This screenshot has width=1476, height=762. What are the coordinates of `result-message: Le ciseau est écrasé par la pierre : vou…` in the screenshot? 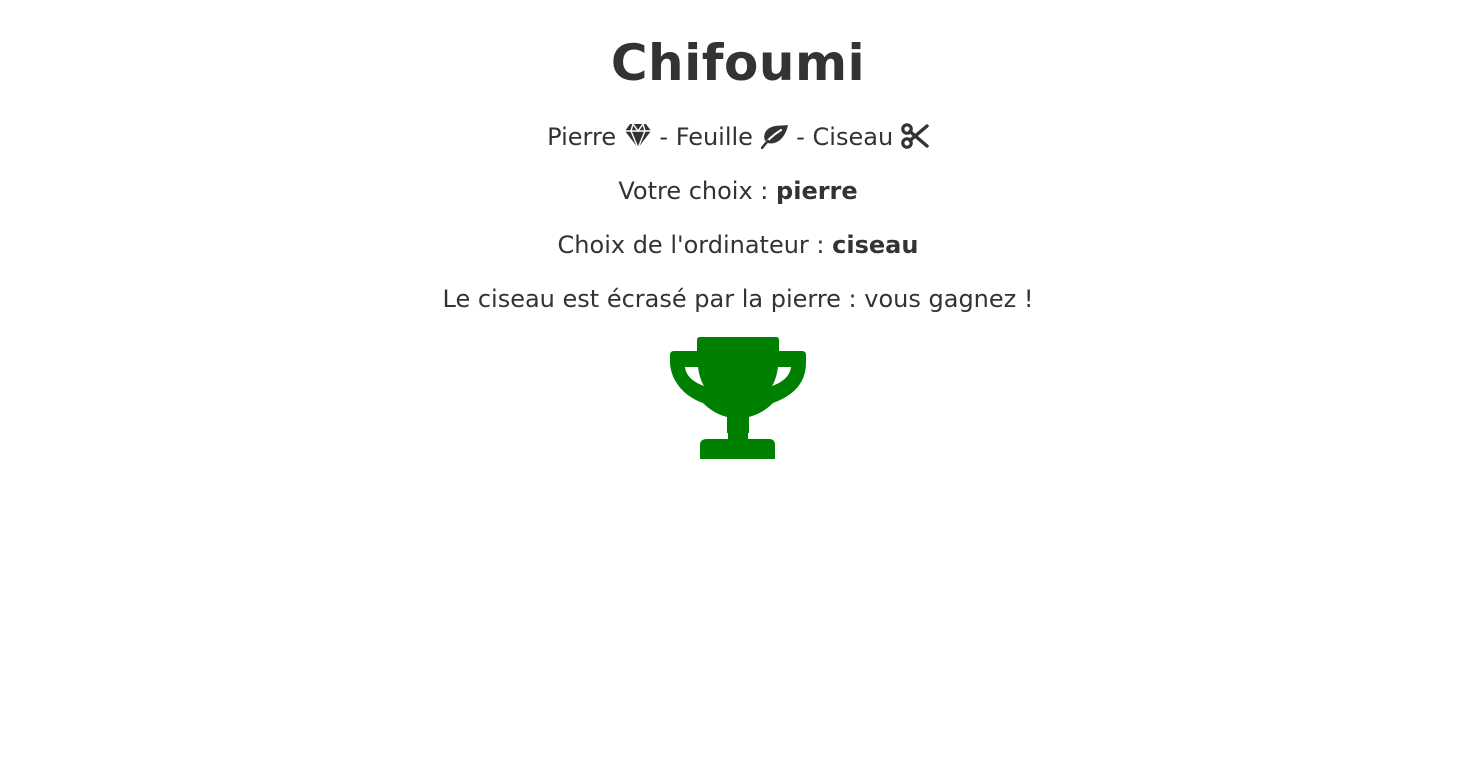 It's located at (738, 299).